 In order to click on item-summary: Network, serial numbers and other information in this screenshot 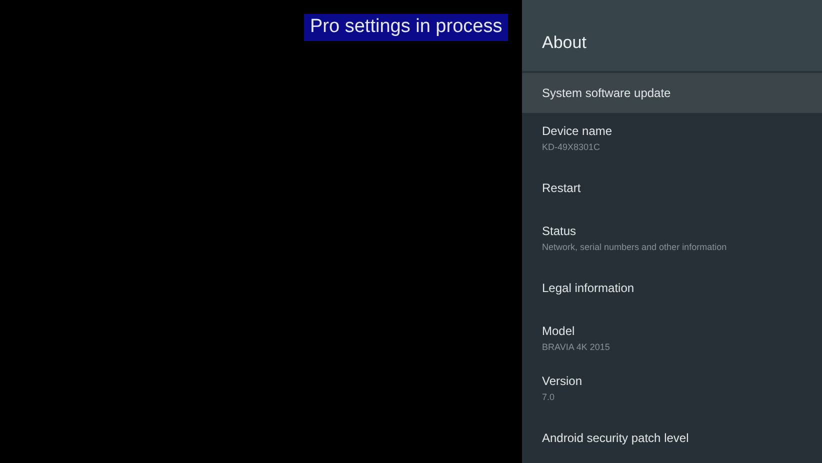, I will do `click(635, 247)`.